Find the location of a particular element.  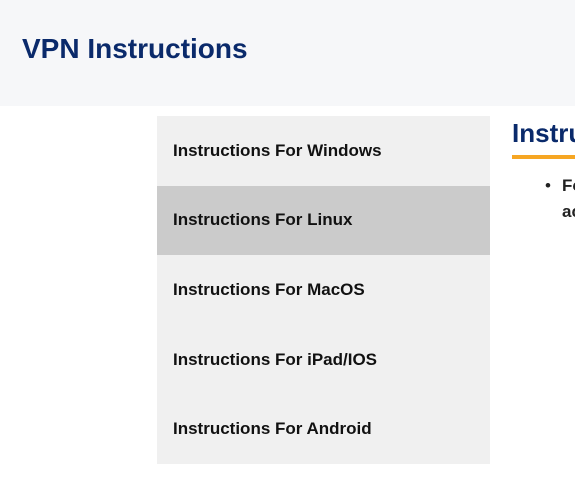

menu-item-android: Instructions For Android is located at coordinates (323, 429).